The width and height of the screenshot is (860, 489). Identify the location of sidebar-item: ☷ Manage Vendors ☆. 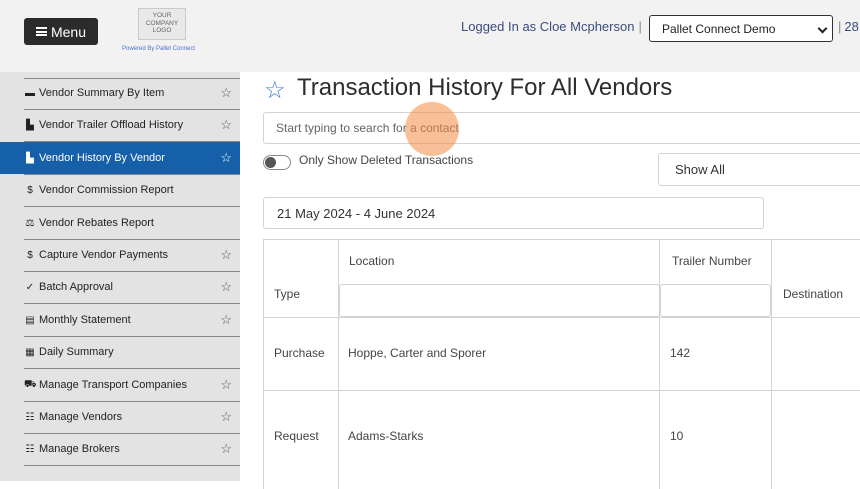
(120, 417).